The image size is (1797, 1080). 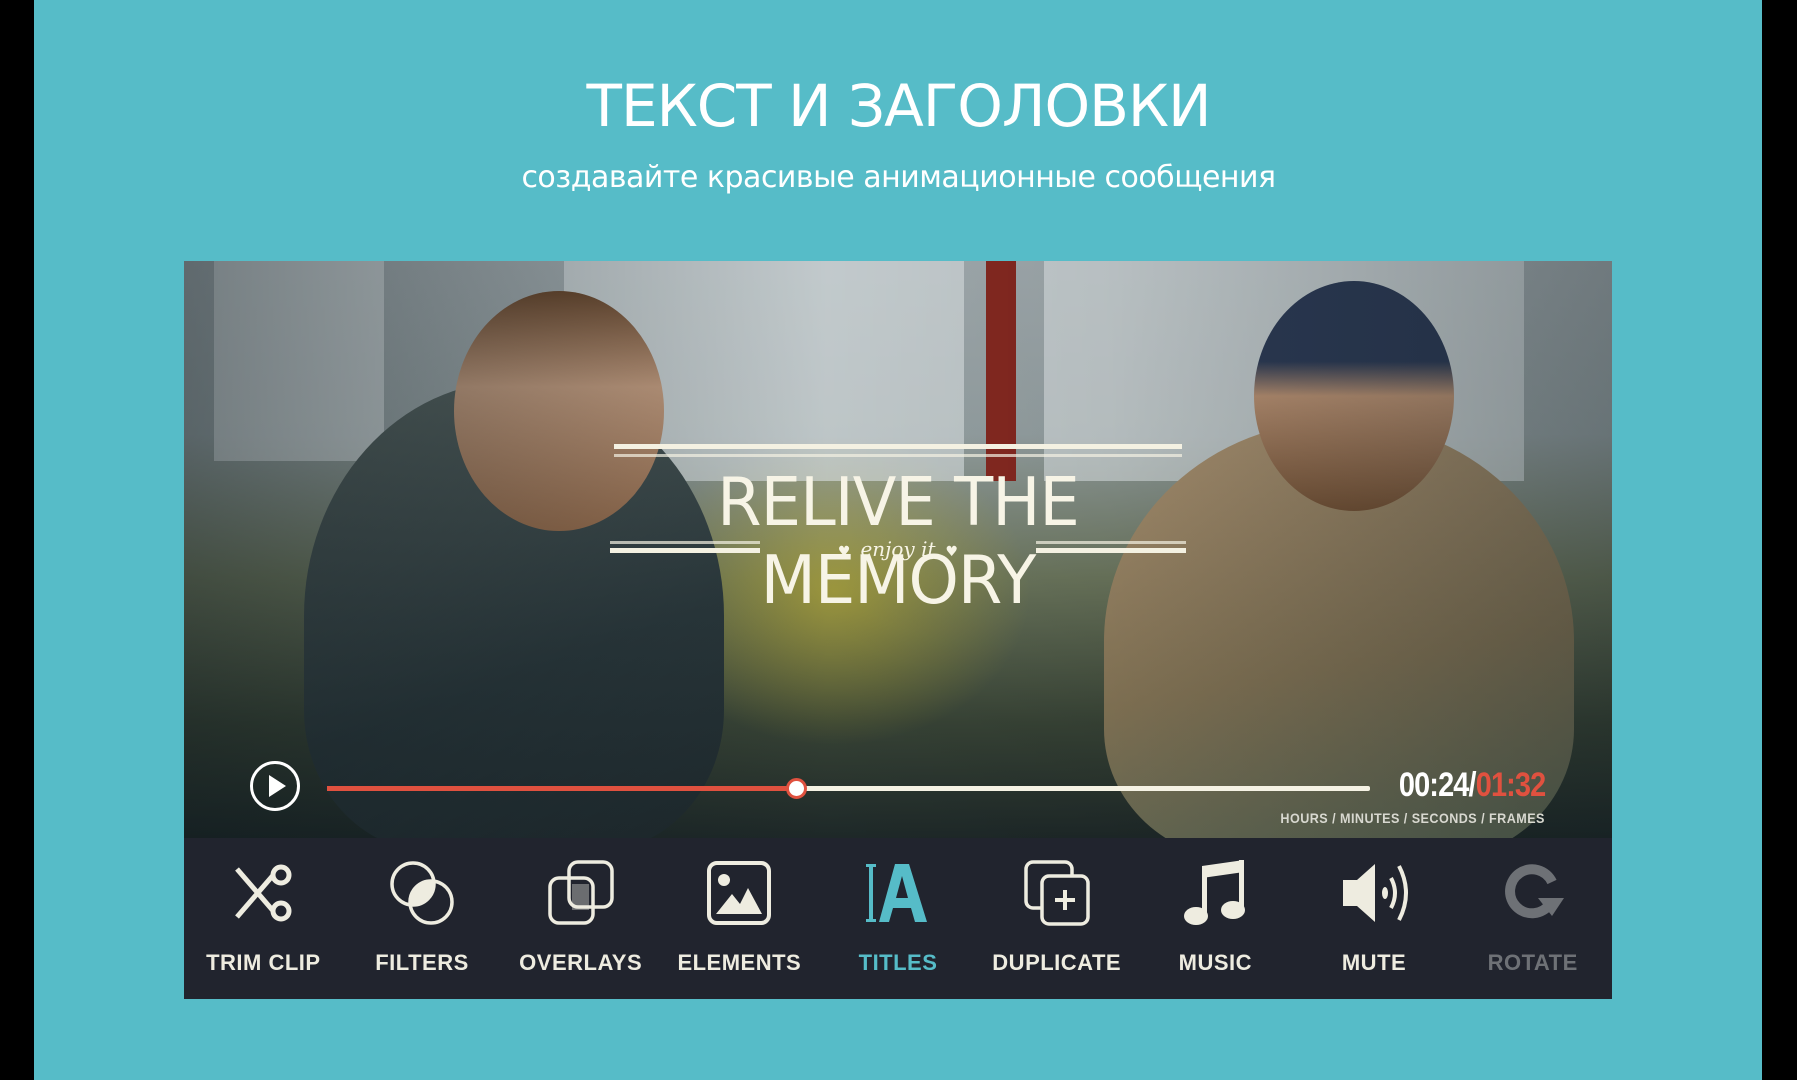 I want to click on text-titles-icon, so click(x=898, y=893).